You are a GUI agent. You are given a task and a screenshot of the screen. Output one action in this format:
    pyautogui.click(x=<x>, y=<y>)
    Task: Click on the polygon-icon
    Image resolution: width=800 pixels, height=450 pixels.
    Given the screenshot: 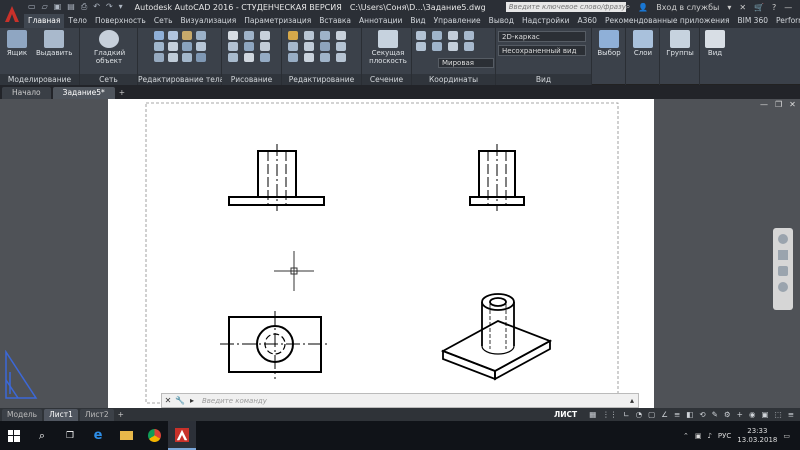 What is the action you would take?
    pyautogui.click(x=265, y=46)
    